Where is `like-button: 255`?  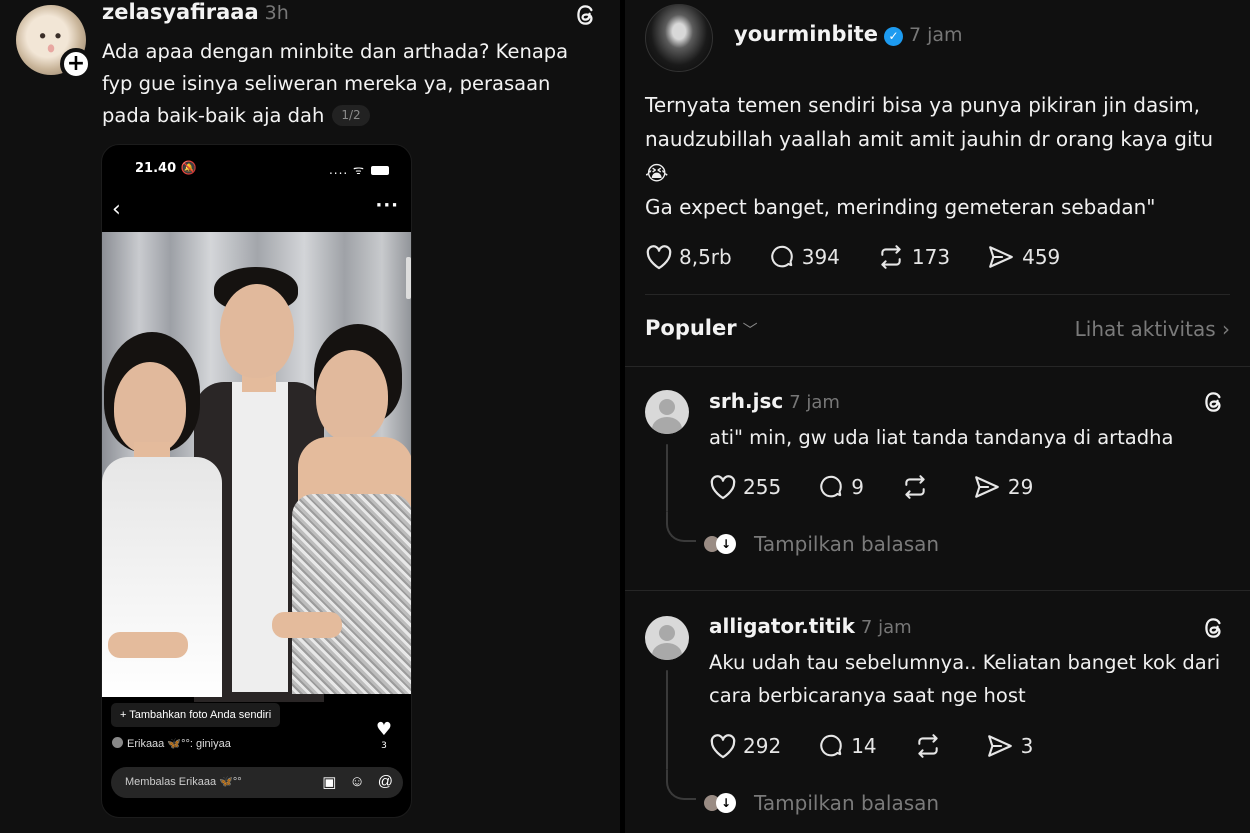
like-button: 255 is located at coordinates (745, 487).